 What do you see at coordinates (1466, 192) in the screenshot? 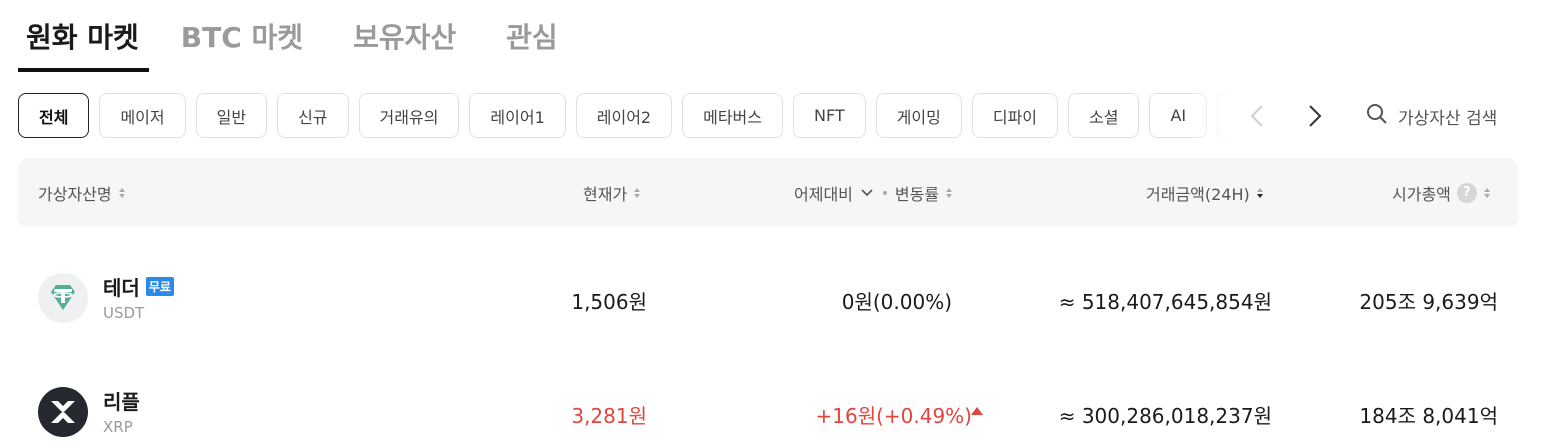
I see `help-icon: ?` at bounding box center [1466, 192].